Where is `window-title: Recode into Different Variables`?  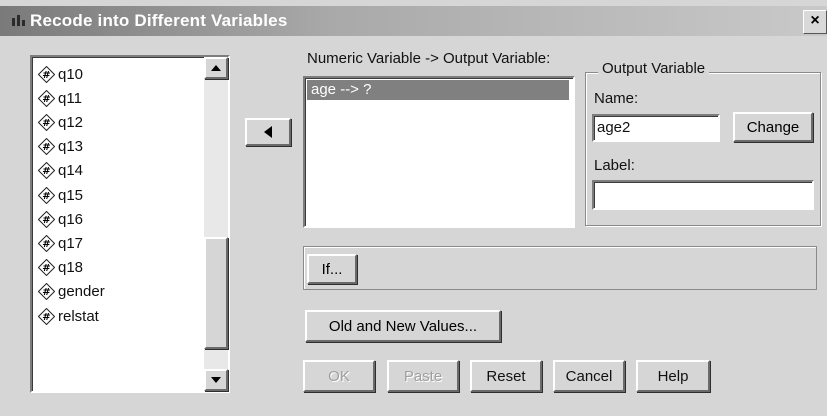 window-title: Recode into Different Variables is located at coordinates (159, 20).